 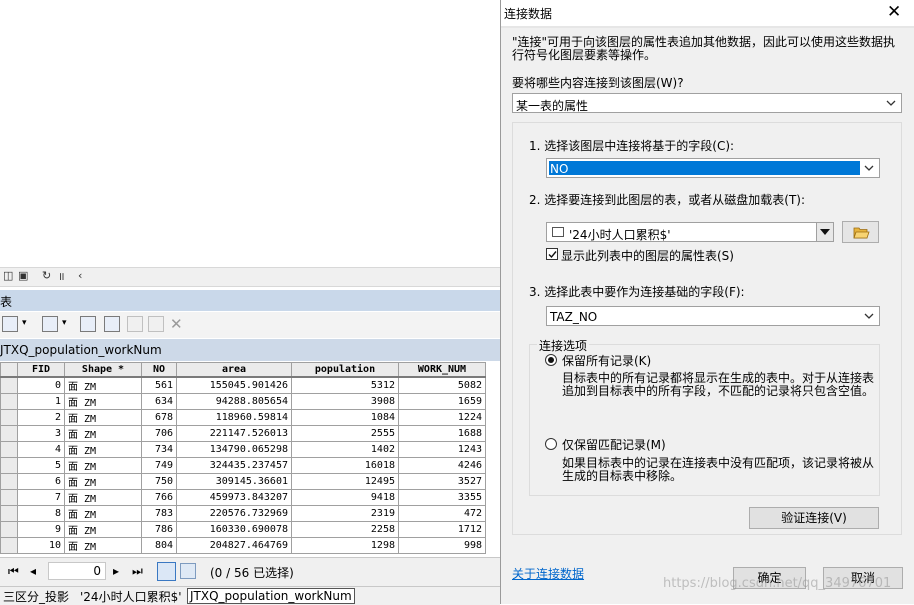 What do you see at coordinates (159, 433) in the screenshot?
I see `table-cell: 706` at bounding box center [159, 433].